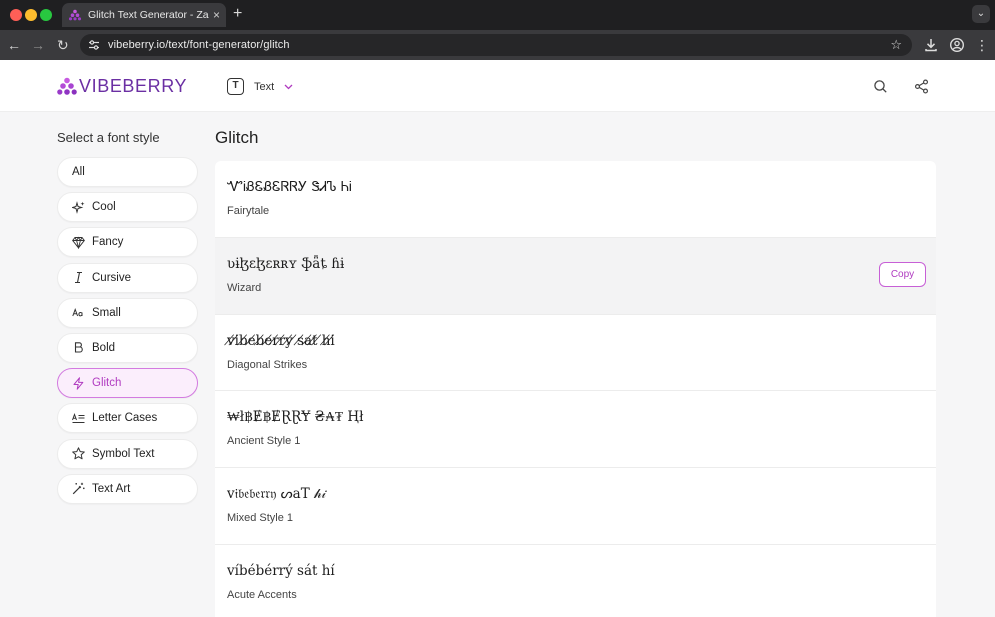 This screenshot has height=617, width=995. What do you see at coordinates (78, 242) in the screenshot?
I see `diamond-icon` at bounding box center [78, 242].